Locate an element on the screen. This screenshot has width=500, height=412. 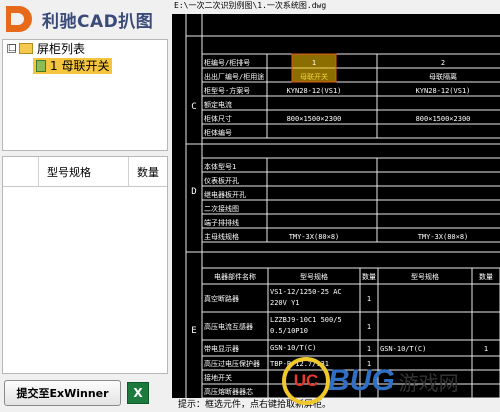
submit-exwinner-button: 提交至ExWinner is located at coordinates (62, 393).